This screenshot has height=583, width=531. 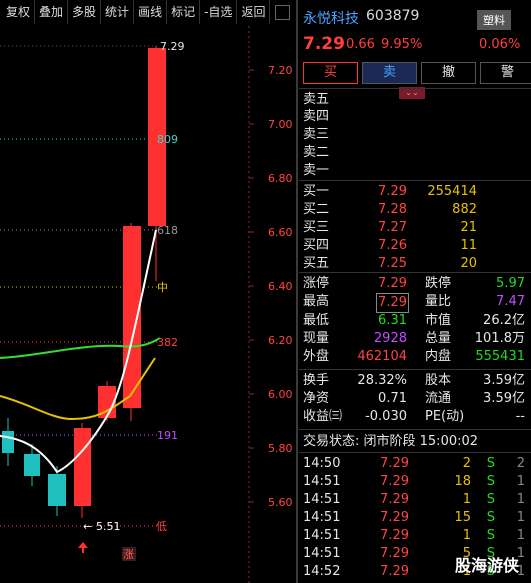 I want to click on y-tick-label: 6.60, so click(x=280, y=232).